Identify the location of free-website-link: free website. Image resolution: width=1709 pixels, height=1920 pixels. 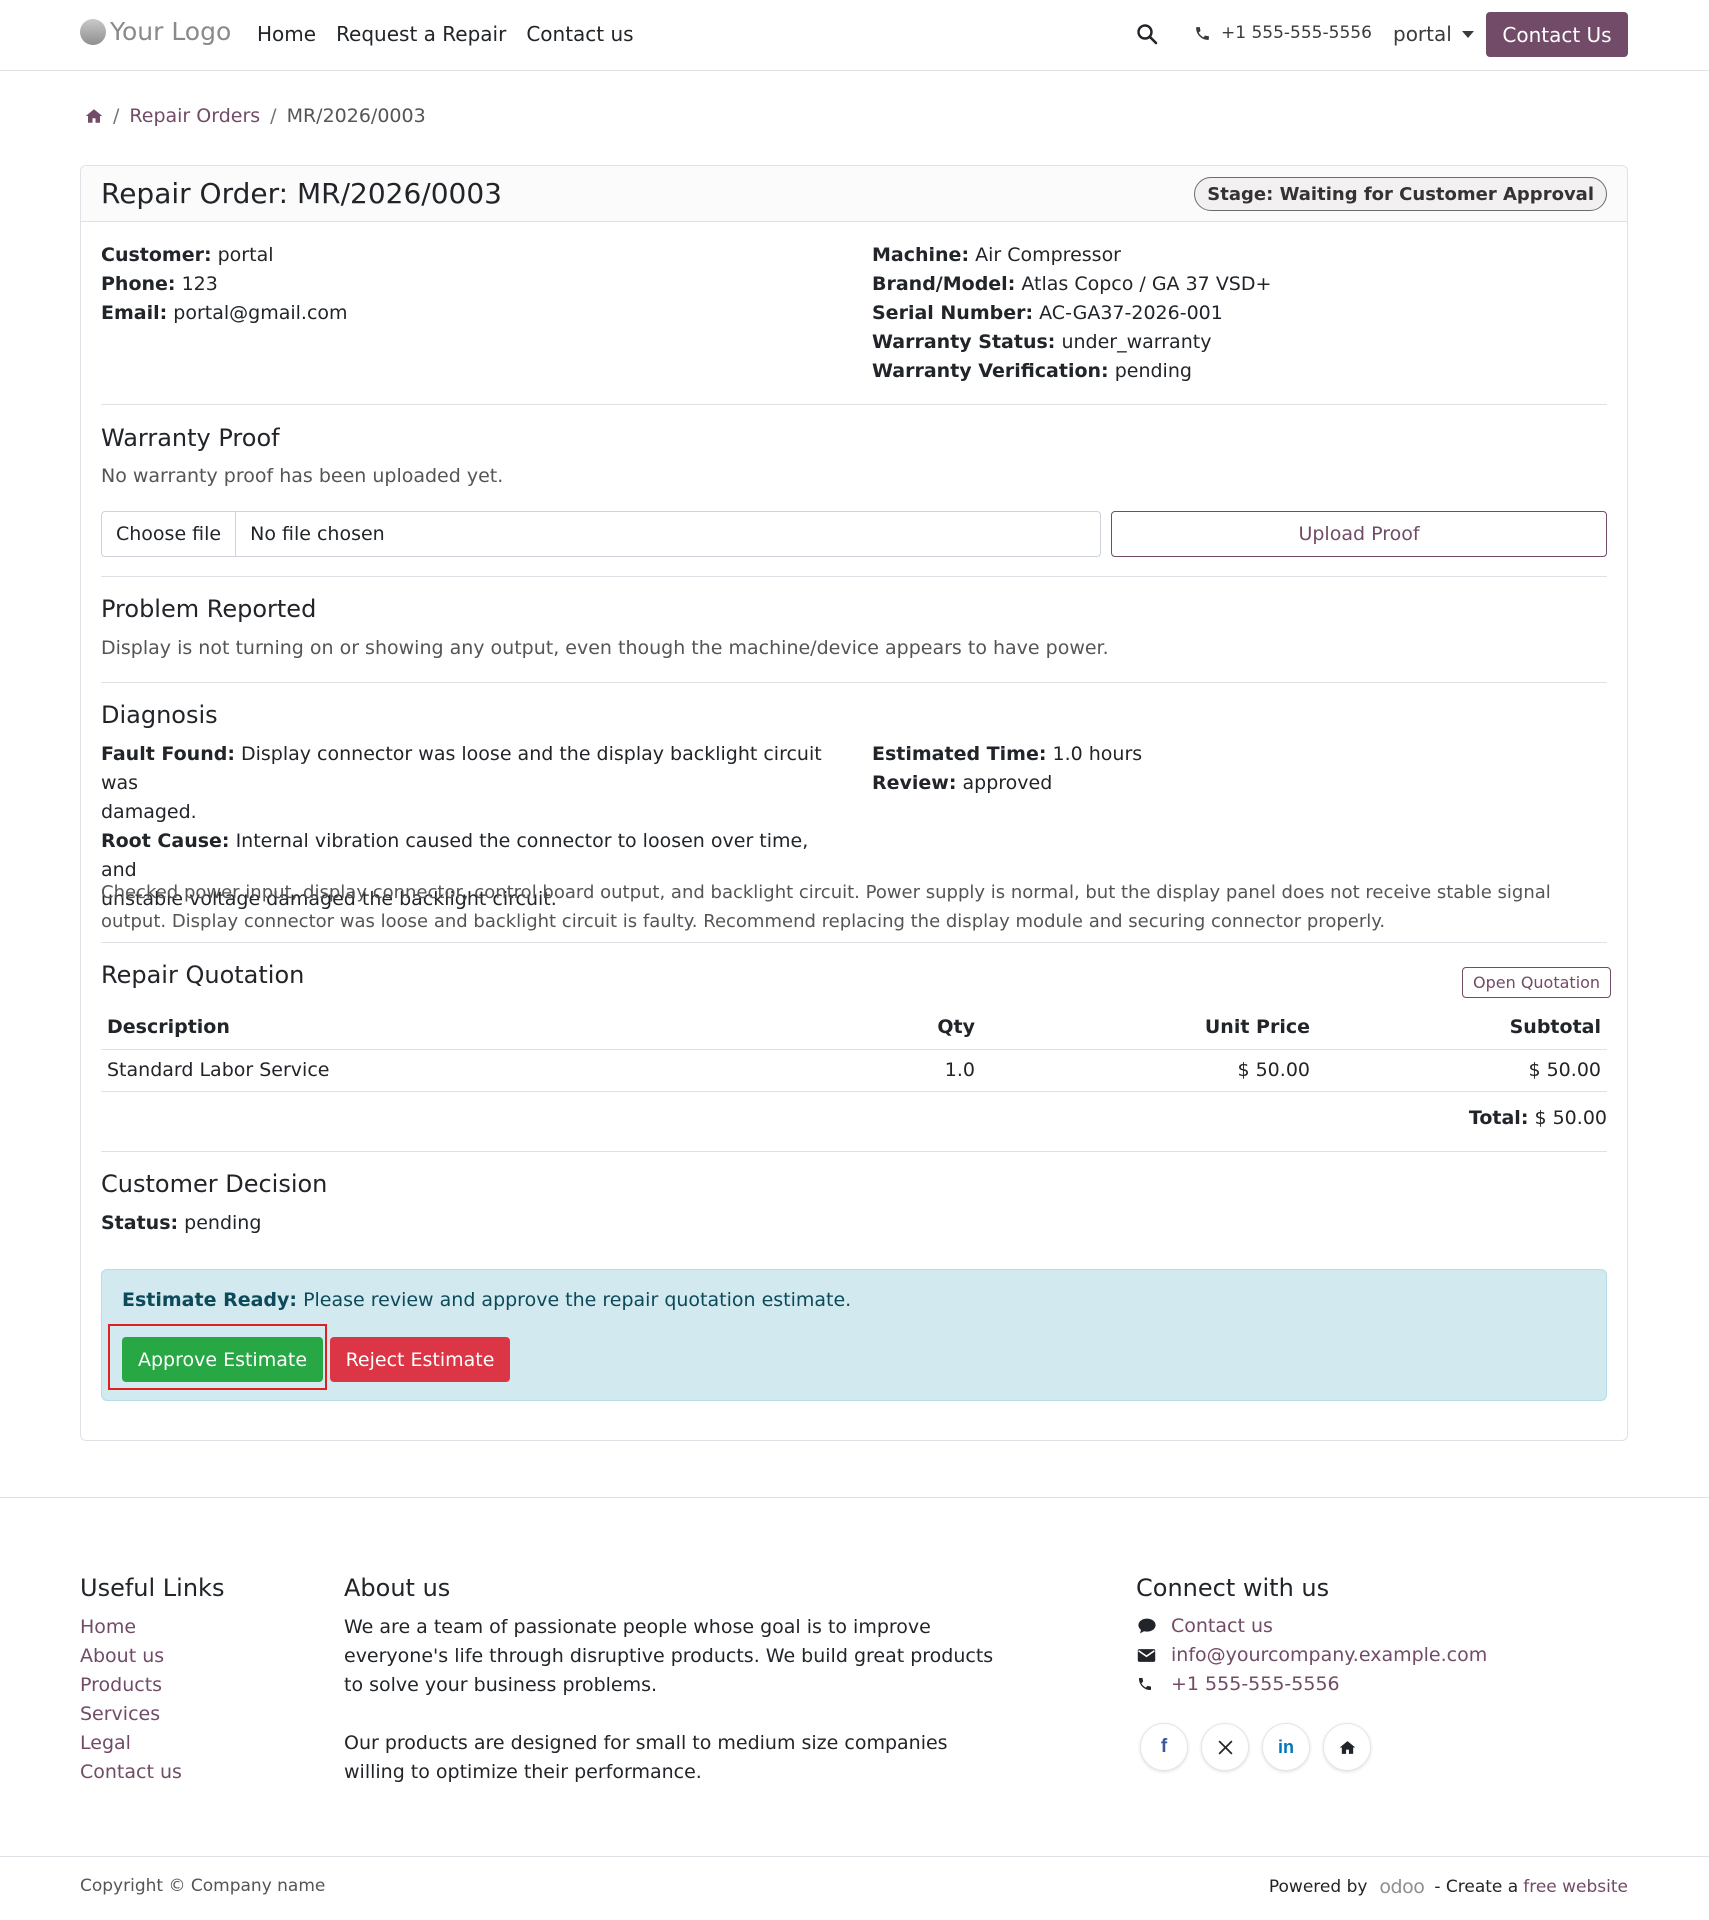
(1575, 1887).